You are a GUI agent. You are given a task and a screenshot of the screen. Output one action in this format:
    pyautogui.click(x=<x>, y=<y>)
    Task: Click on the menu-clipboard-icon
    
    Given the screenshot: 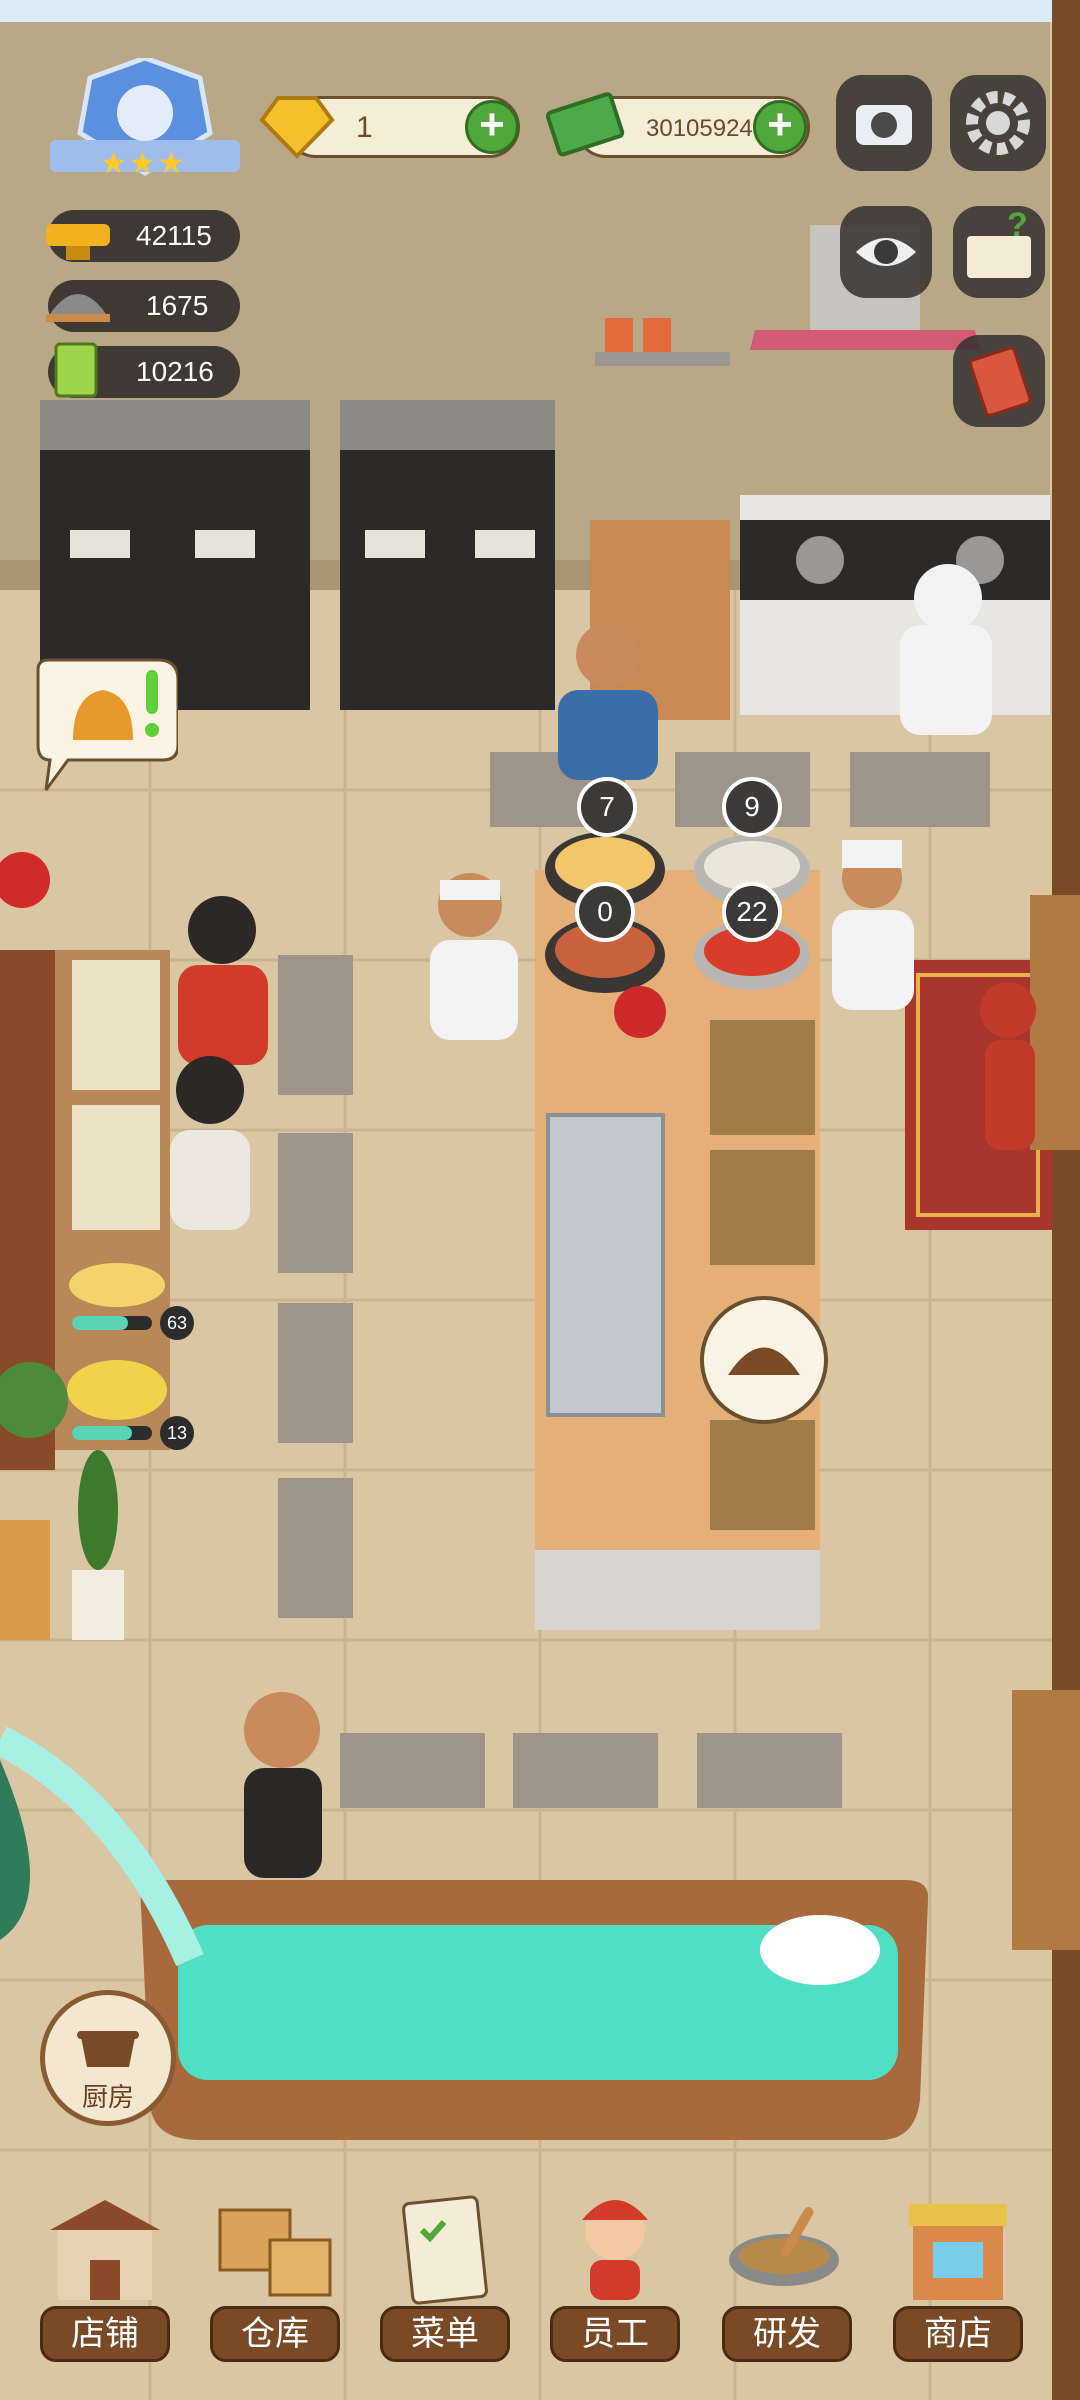 What is the action you would take?
    pyautogui.click(x=445, y=2250)
    